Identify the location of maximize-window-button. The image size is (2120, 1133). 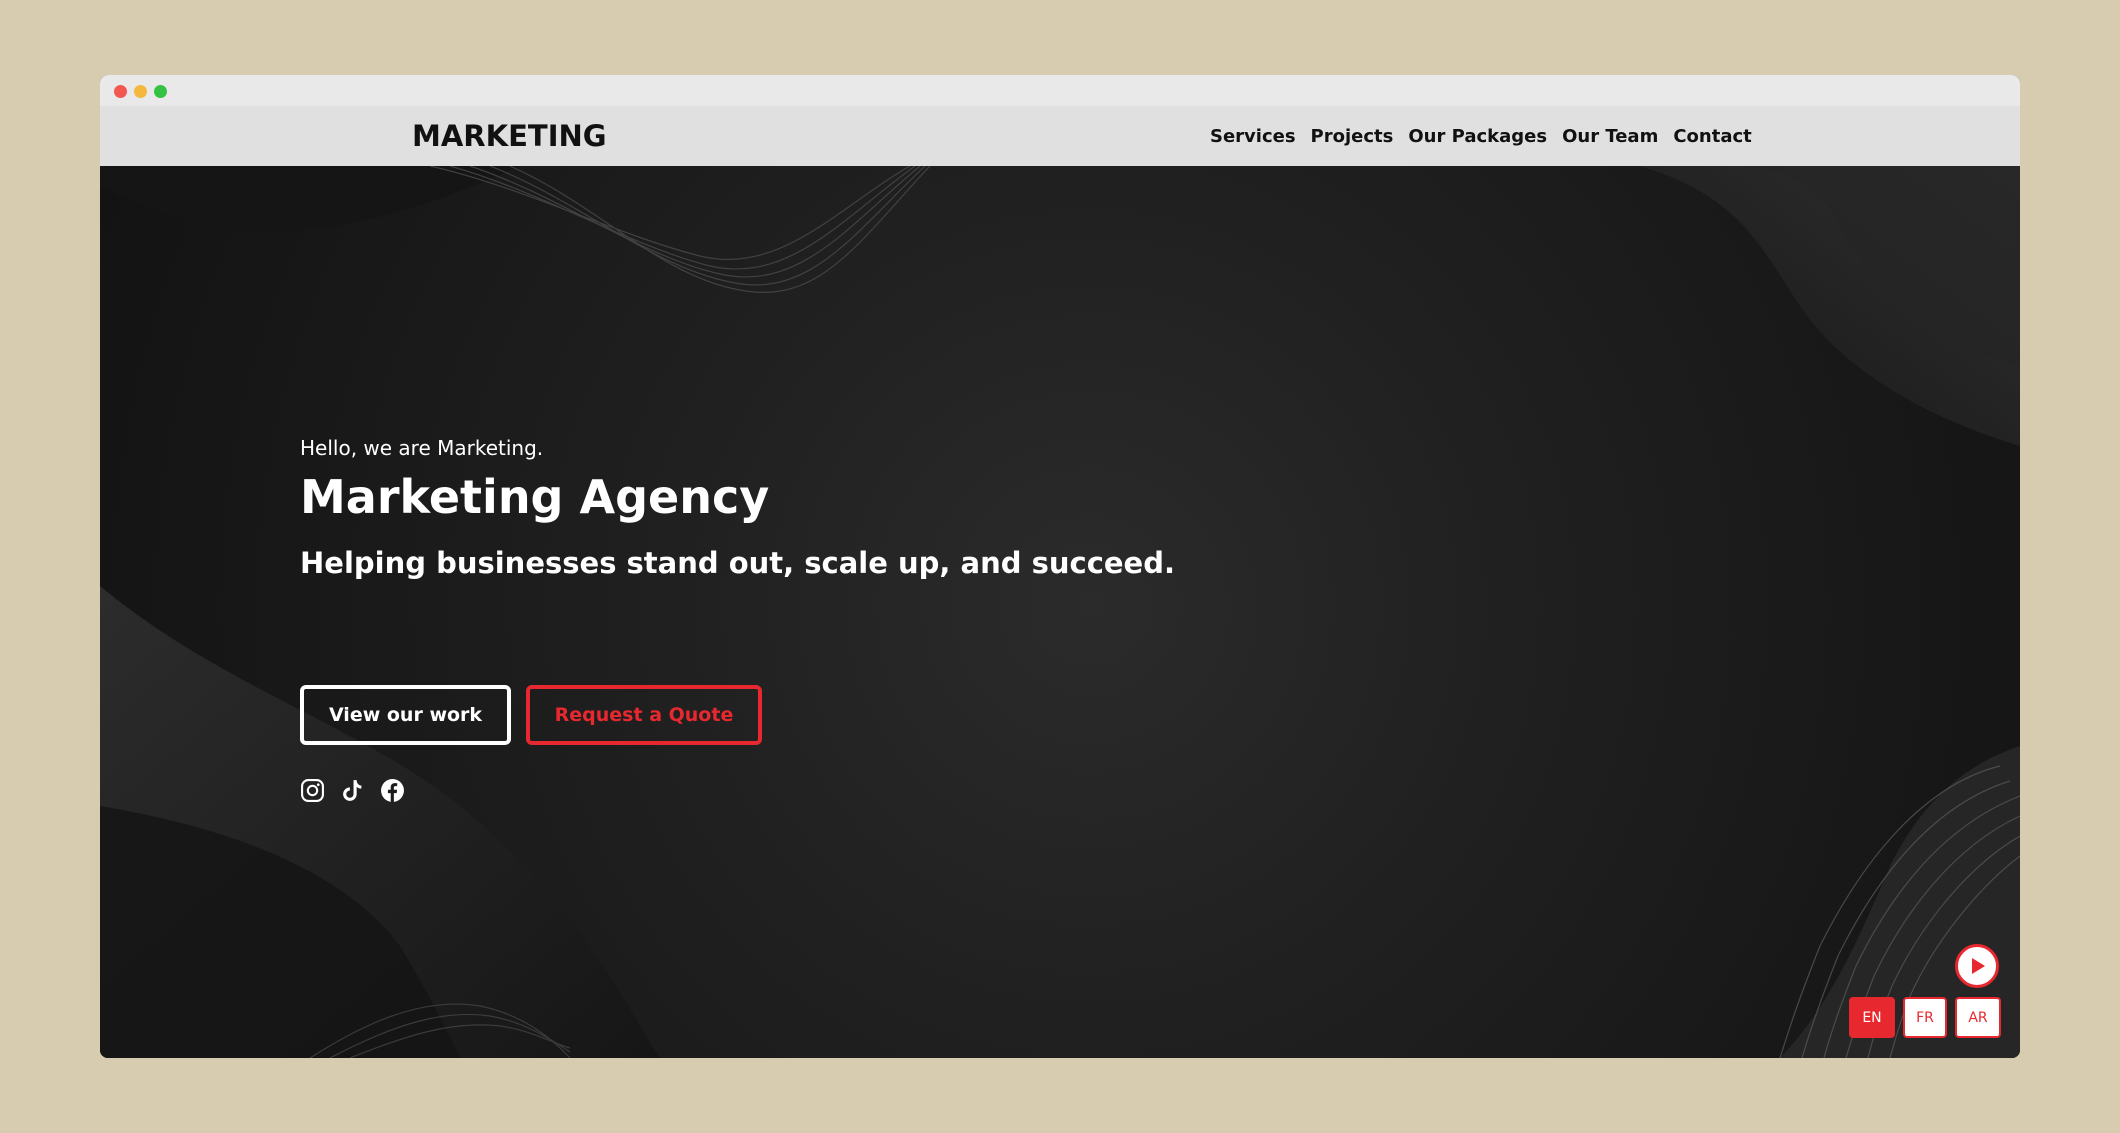
(160, 91).